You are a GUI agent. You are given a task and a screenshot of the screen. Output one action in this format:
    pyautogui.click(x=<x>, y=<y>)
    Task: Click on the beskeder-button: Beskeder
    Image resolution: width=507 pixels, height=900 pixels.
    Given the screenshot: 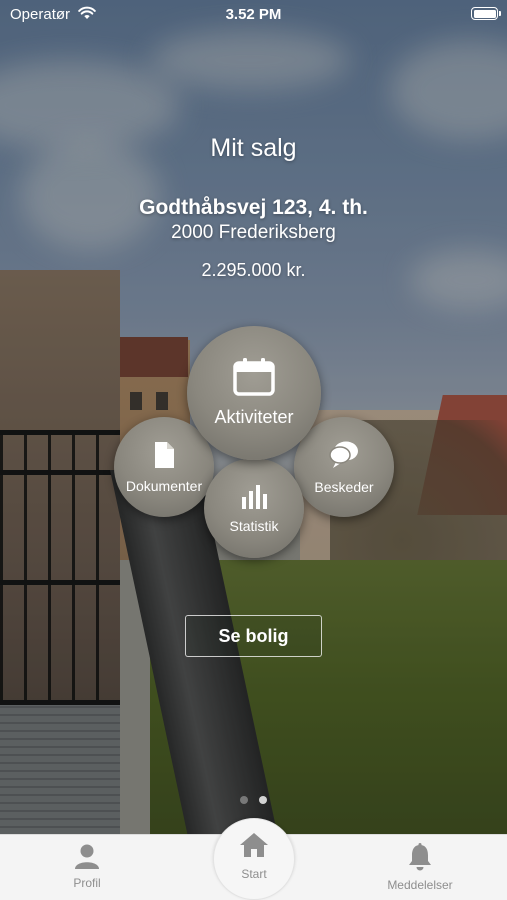 What is the action you would take?
    pyautogui.click(x=344, y=467)
    